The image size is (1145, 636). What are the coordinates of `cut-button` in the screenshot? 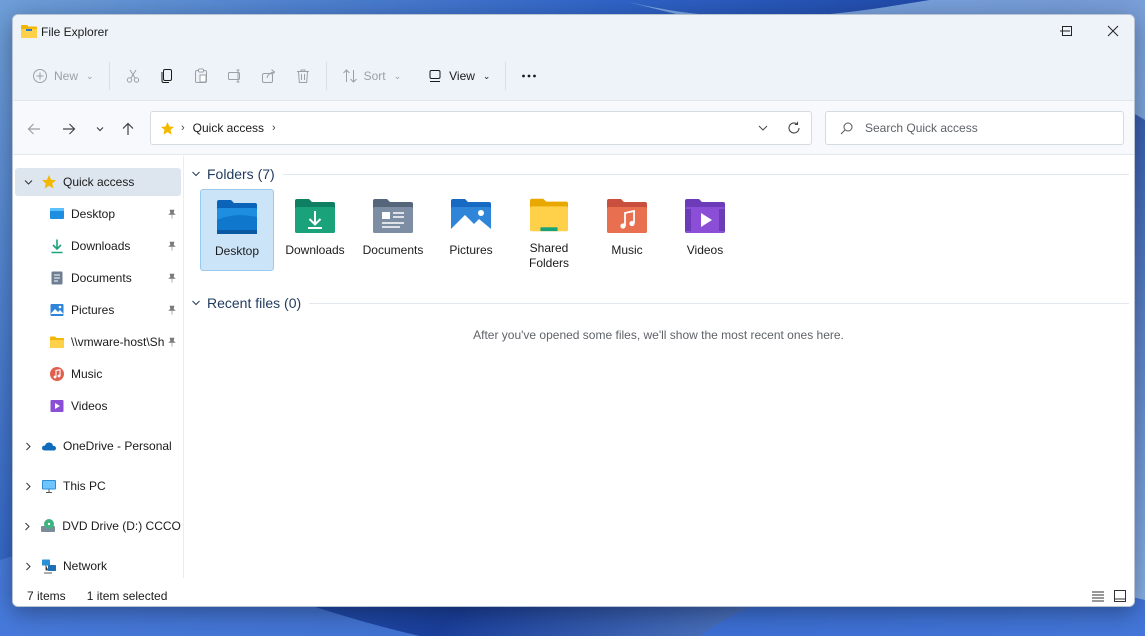 It's located at (133, 76).